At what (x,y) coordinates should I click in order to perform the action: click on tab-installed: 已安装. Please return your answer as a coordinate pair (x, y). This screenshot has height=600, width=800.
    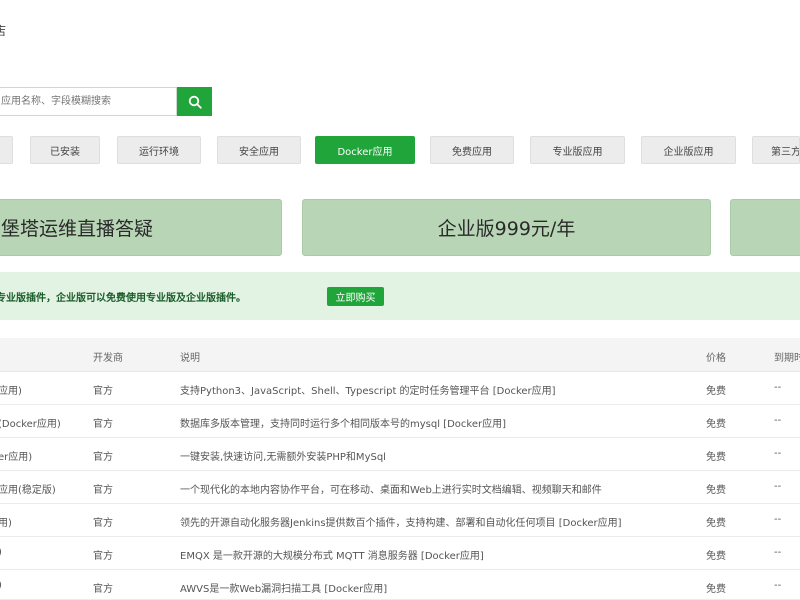
    Looking at the image, I should click on (65, 150).